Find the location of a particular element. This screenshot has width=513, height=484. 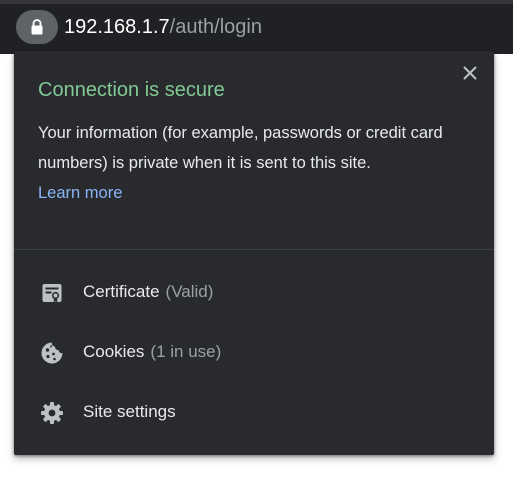

cookie-icon is located at coordinates (52, 353).